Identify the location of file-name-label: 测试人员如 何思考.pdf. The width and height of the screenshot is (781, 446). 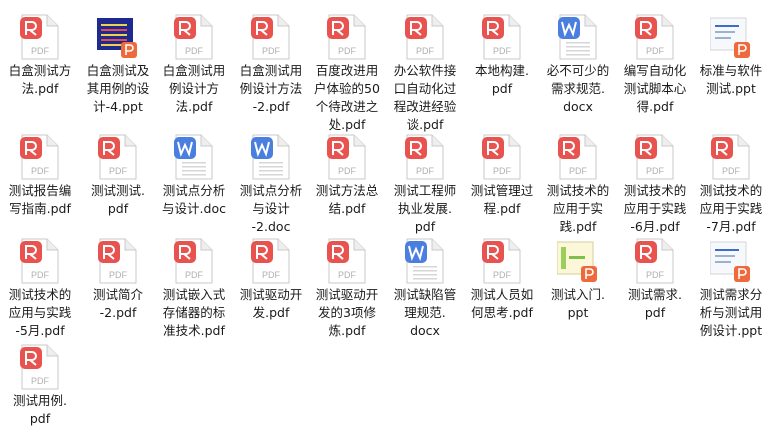
(502, 303).